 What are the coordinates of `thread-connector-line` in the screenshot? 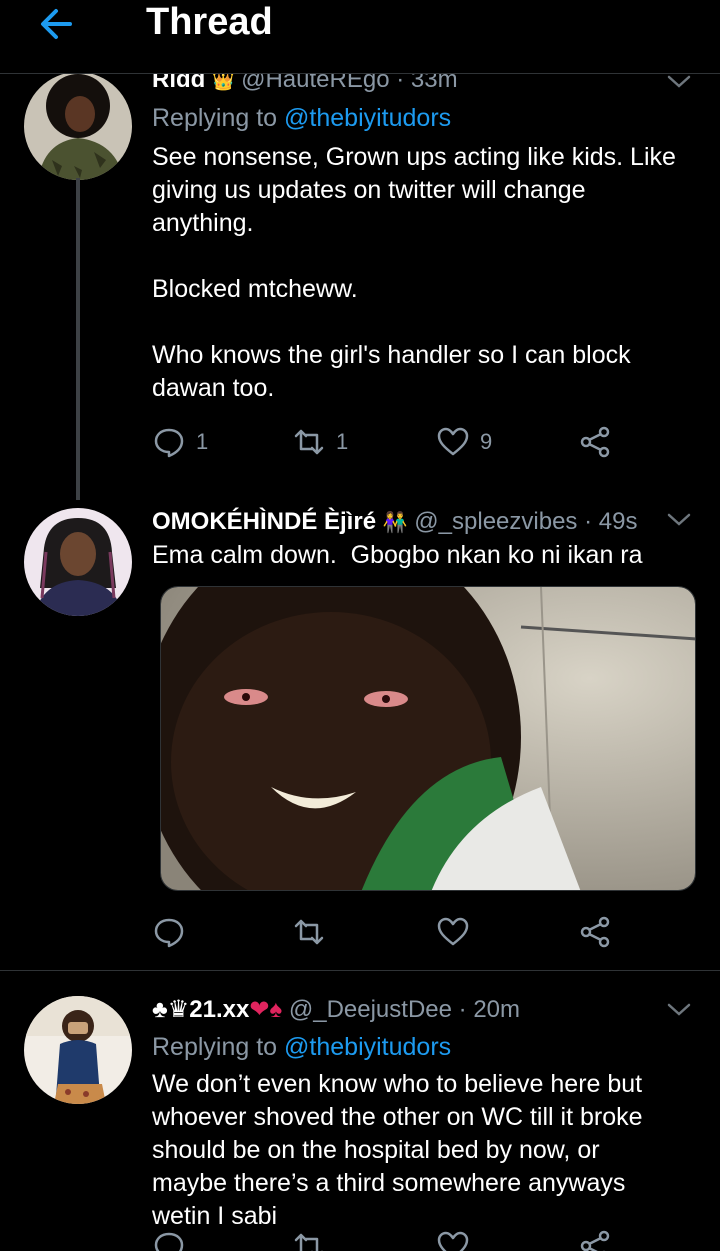 It's located at (78, 339).